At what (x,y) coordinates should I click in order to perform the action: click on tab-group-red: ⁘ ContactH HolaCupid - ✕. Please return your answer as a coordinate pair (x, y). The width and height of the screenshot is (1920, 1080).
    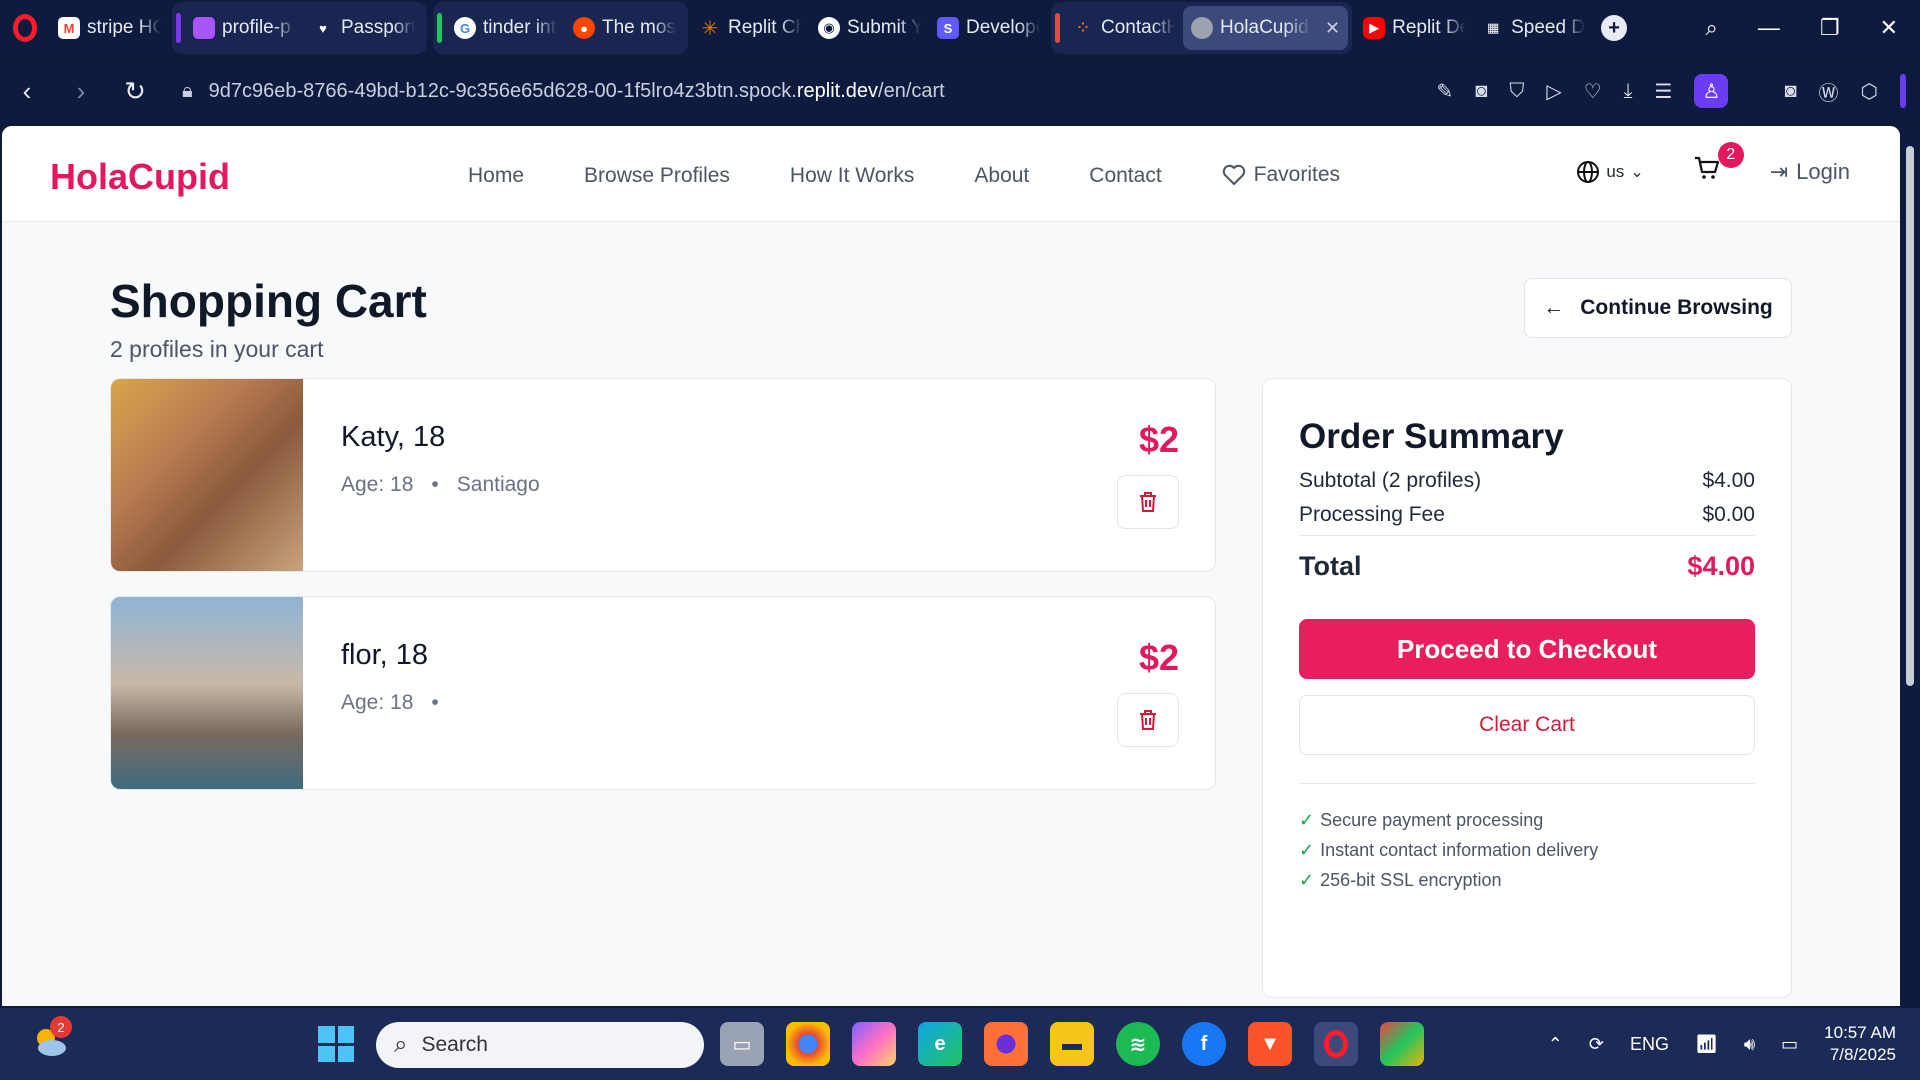
    Looking at the image, I should click on (1202, 28).